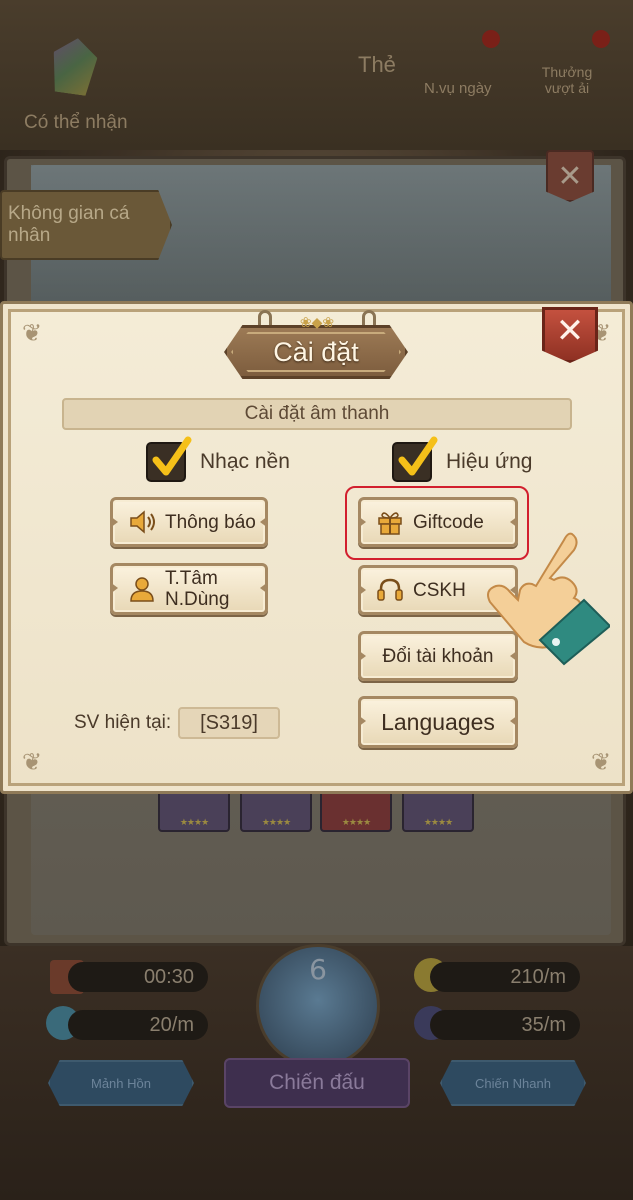 Image resolution: width=633 pixels, height=1200 pixels. Describe the element at coordinates (318, 1006) in the screenshot. I see `stage-orb: 6` at that location.